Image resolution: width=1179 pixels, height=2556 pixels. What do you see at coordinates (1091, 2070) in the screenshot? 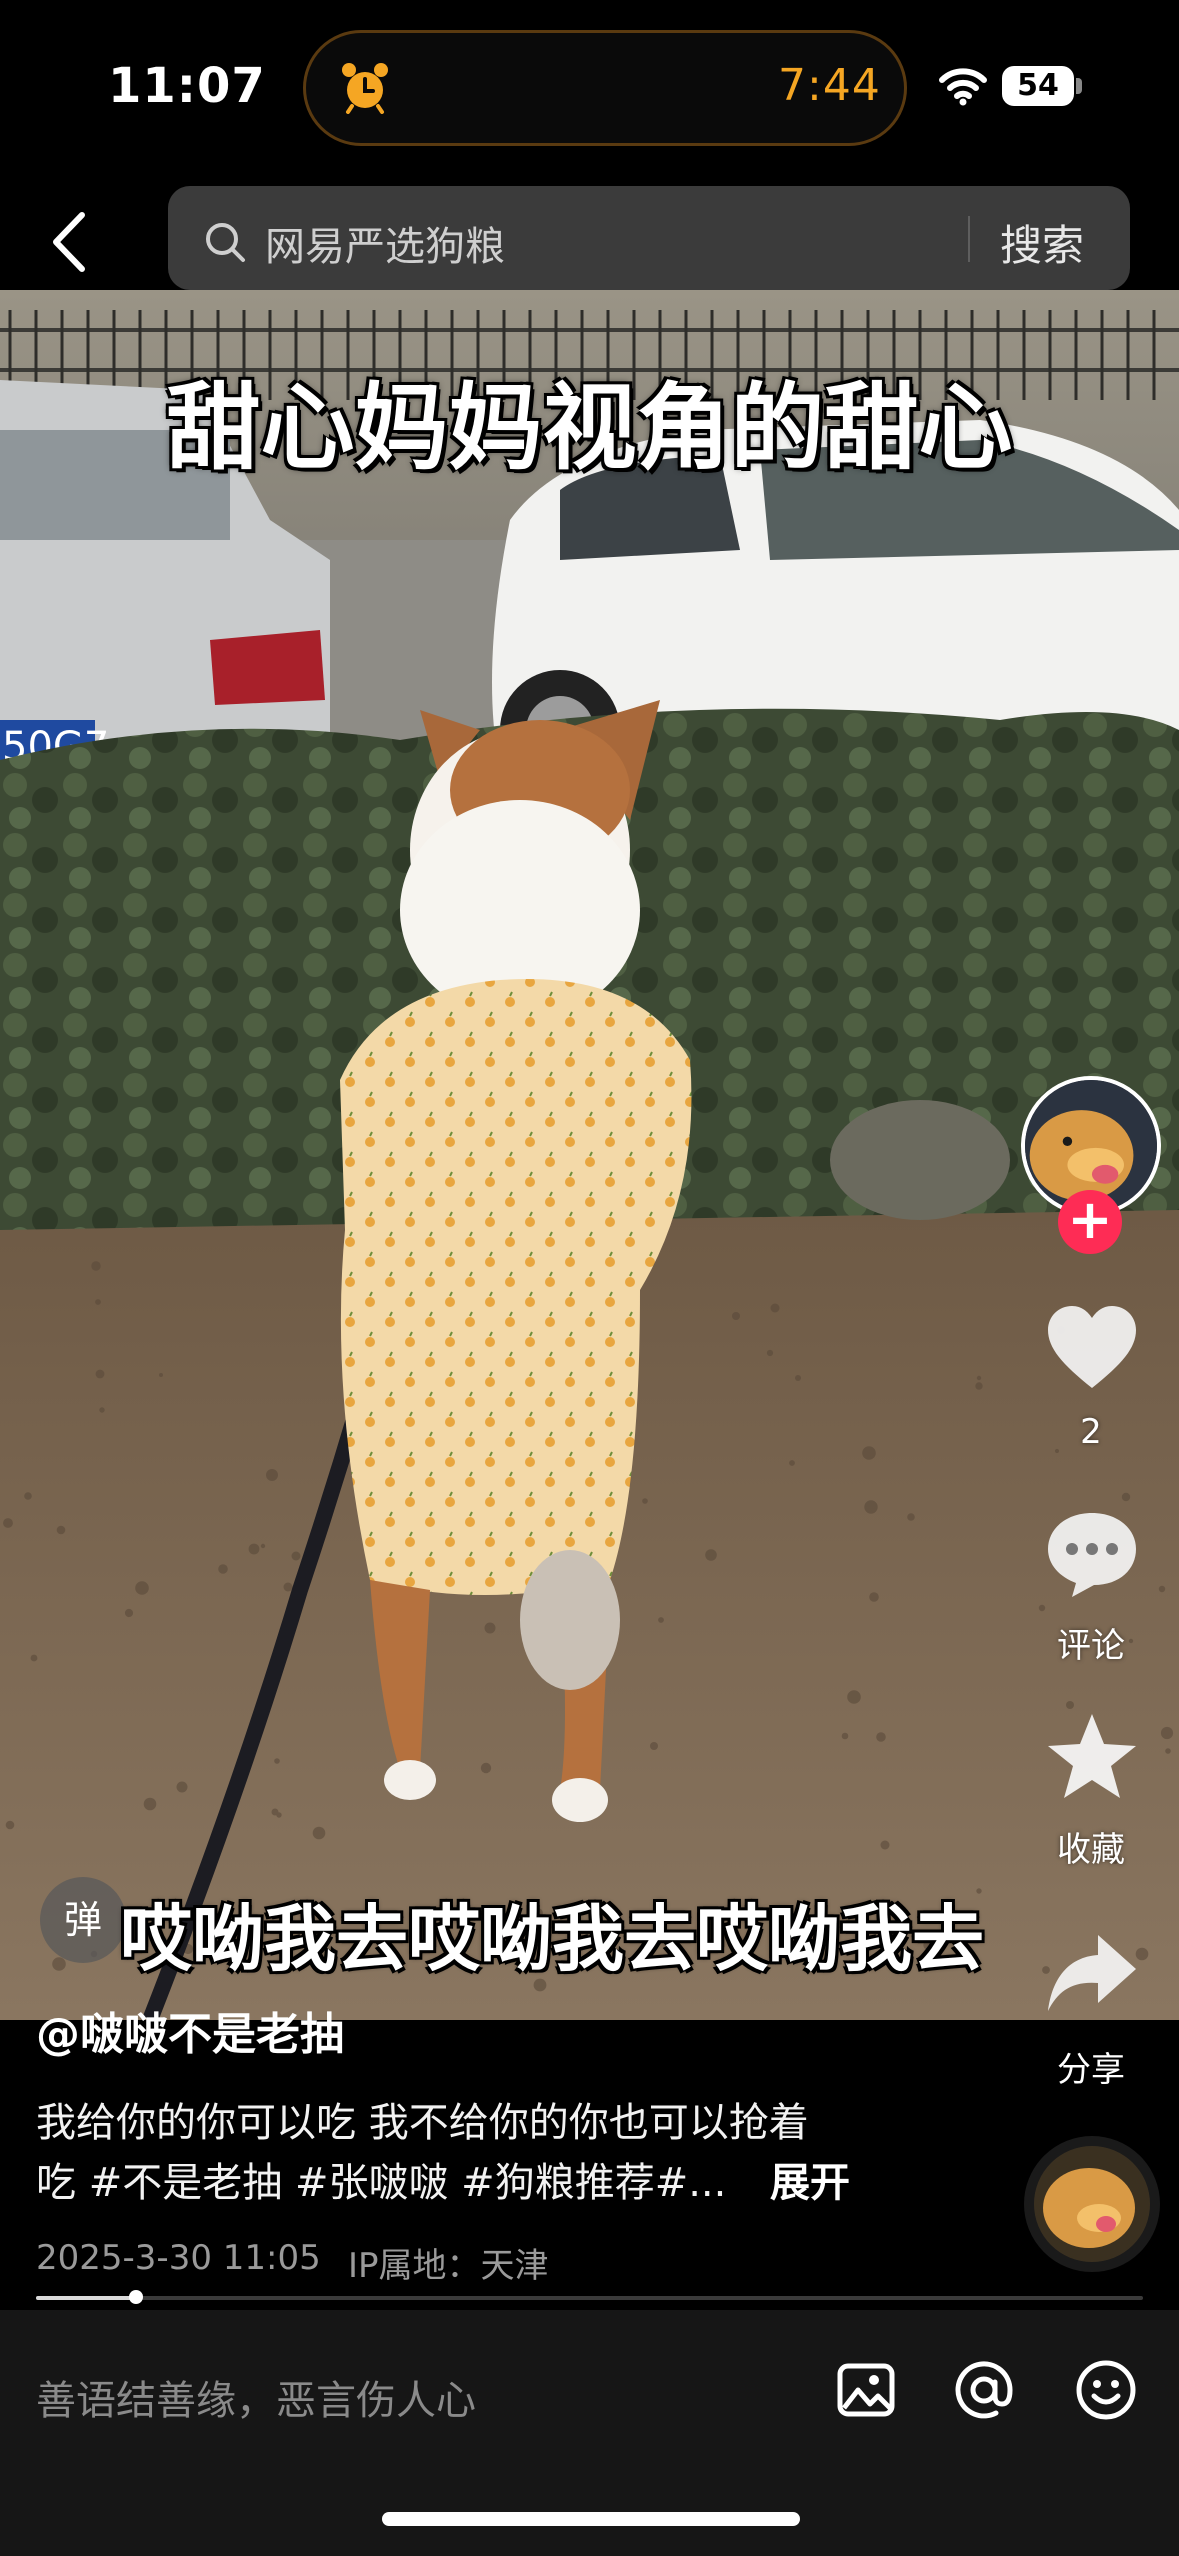
I see `share-label: 分享` at bounding box center [1091, 2070].